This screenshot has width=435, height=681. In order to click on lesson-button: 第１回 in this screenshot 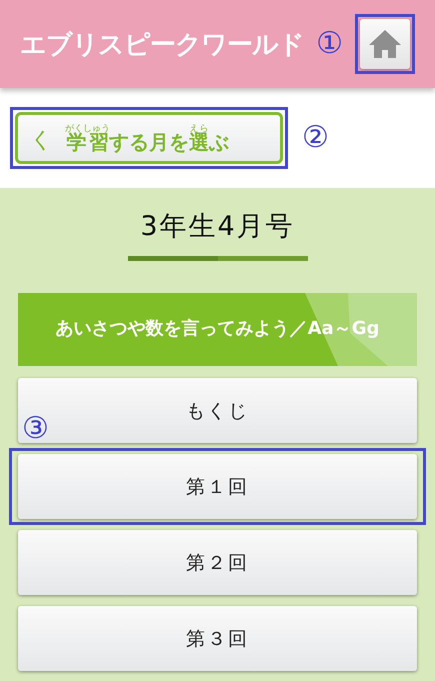, I will do `click(217, 486)`.